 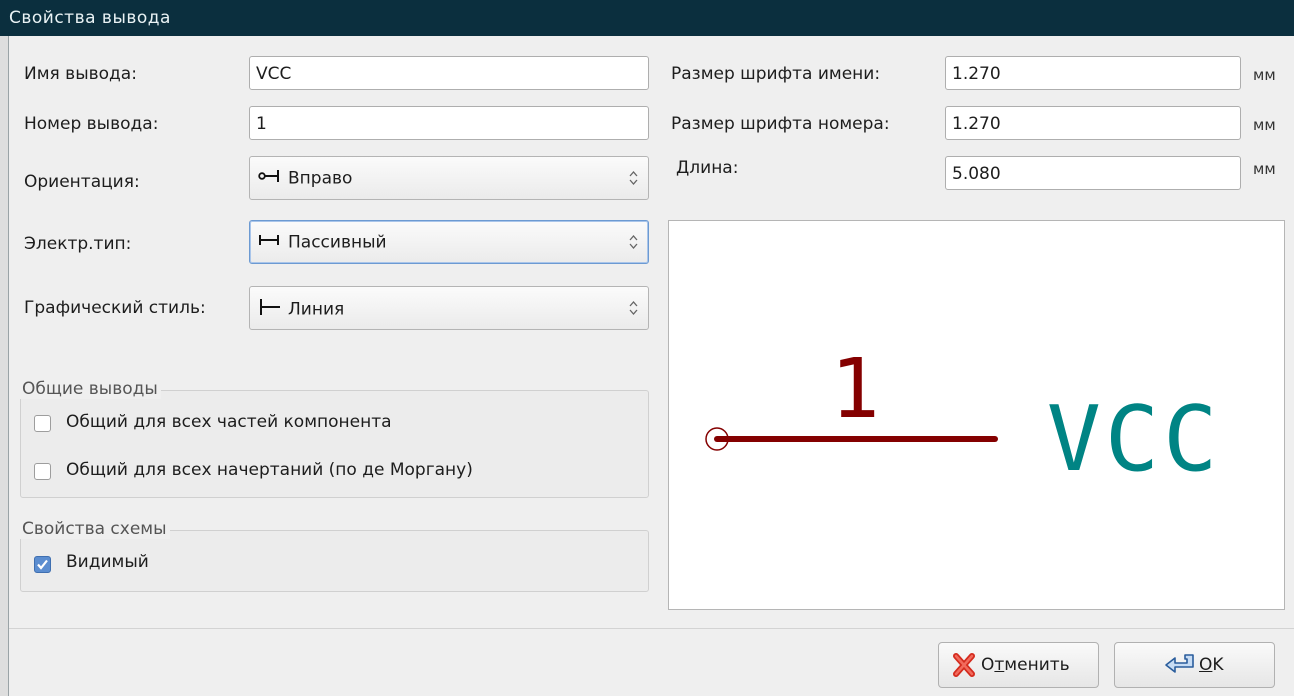 I want to click on pin-right-icon, so click(x=273, y=178).